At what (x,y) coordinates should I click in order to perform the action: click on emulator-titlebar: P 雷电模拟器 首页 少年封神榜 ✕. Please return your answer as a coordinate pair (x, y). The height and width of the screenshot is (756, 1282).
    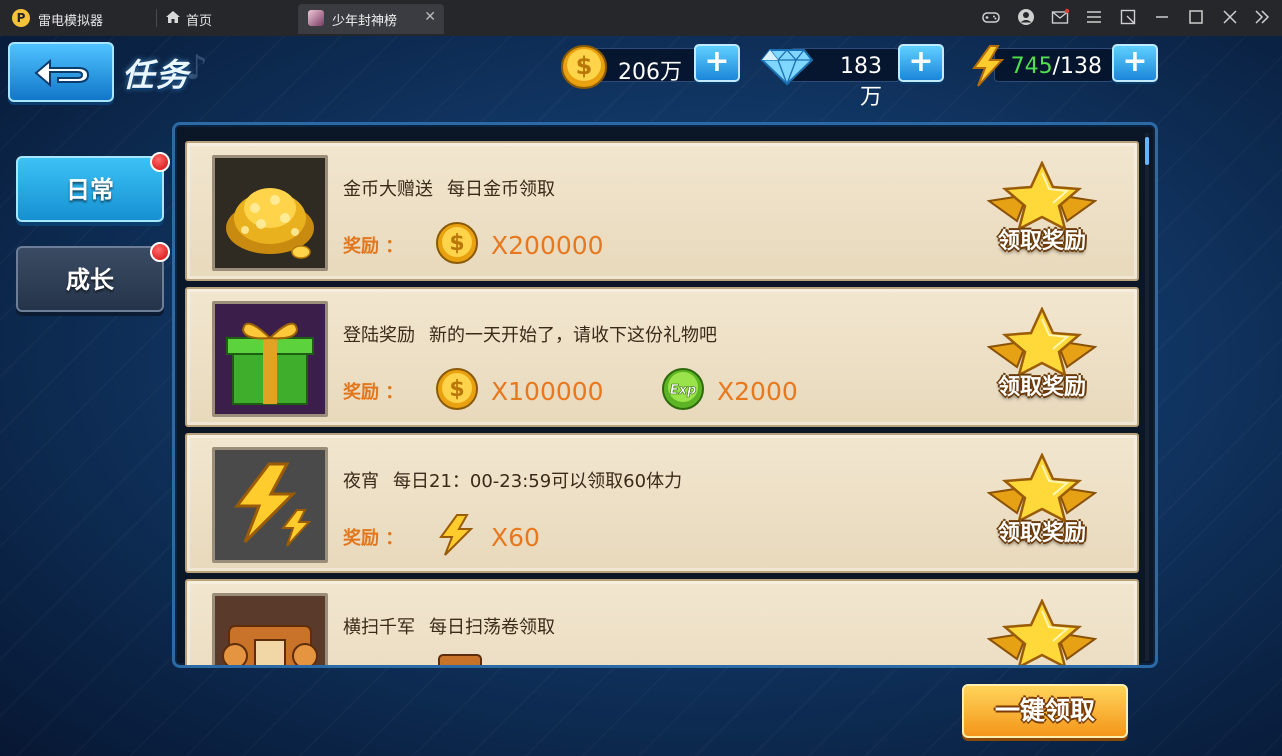
    Looking at the image, I should click on (641, 18).